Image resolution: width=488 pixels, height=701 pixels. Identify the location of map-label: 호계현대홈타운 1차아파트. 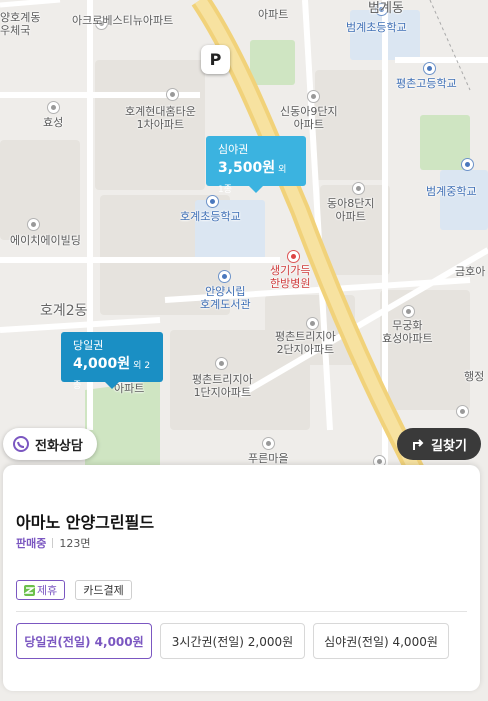
(160, 118).